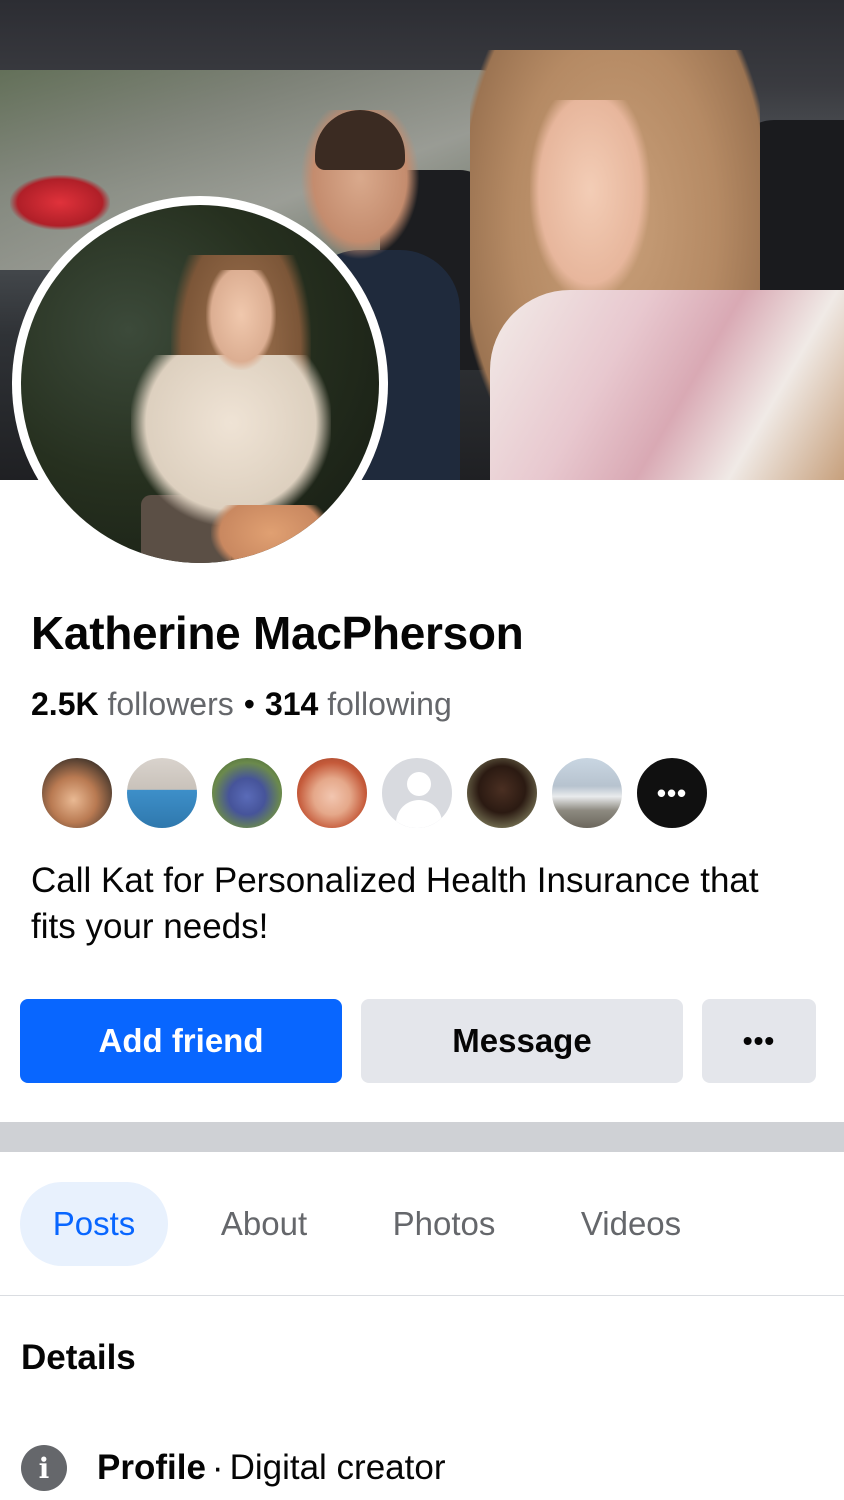  I want to click on tab-about: About, so click(264, 1224).